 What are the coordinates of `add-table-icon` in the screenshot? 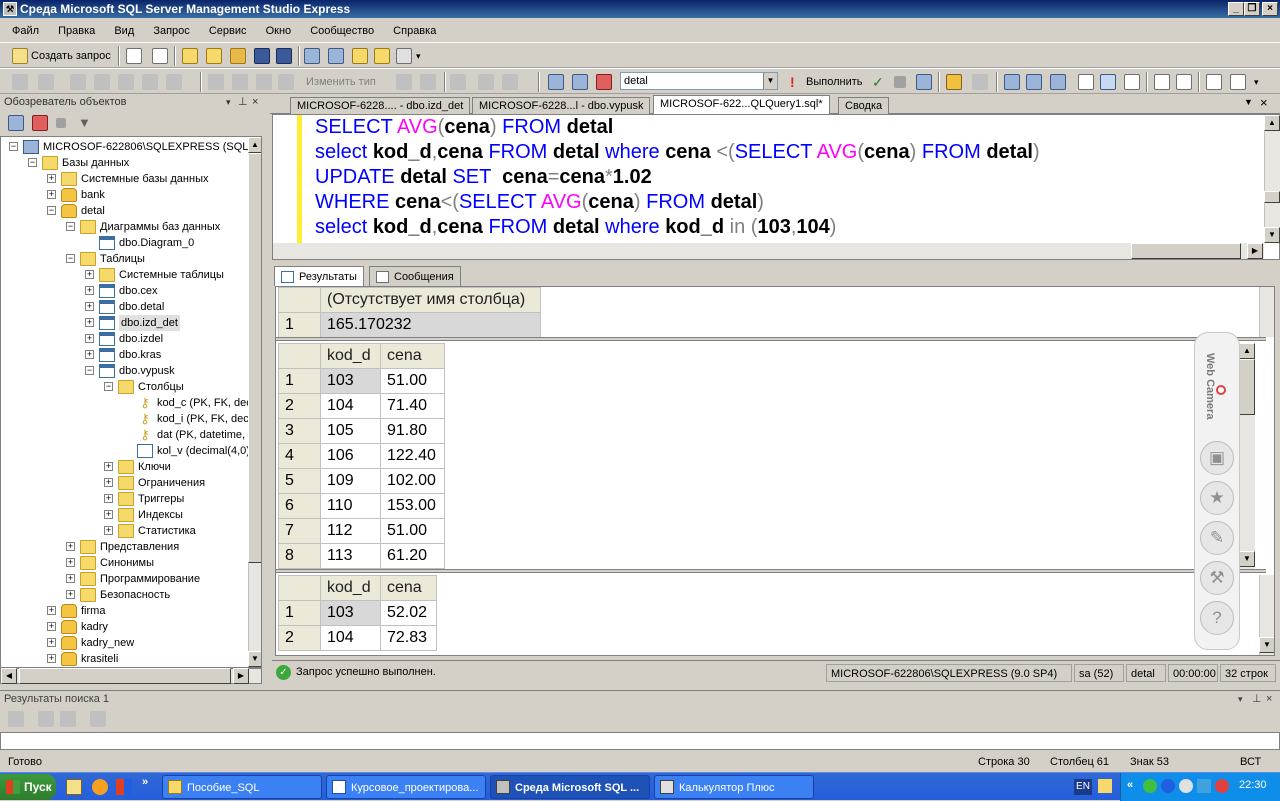 It's located at (486, 82).